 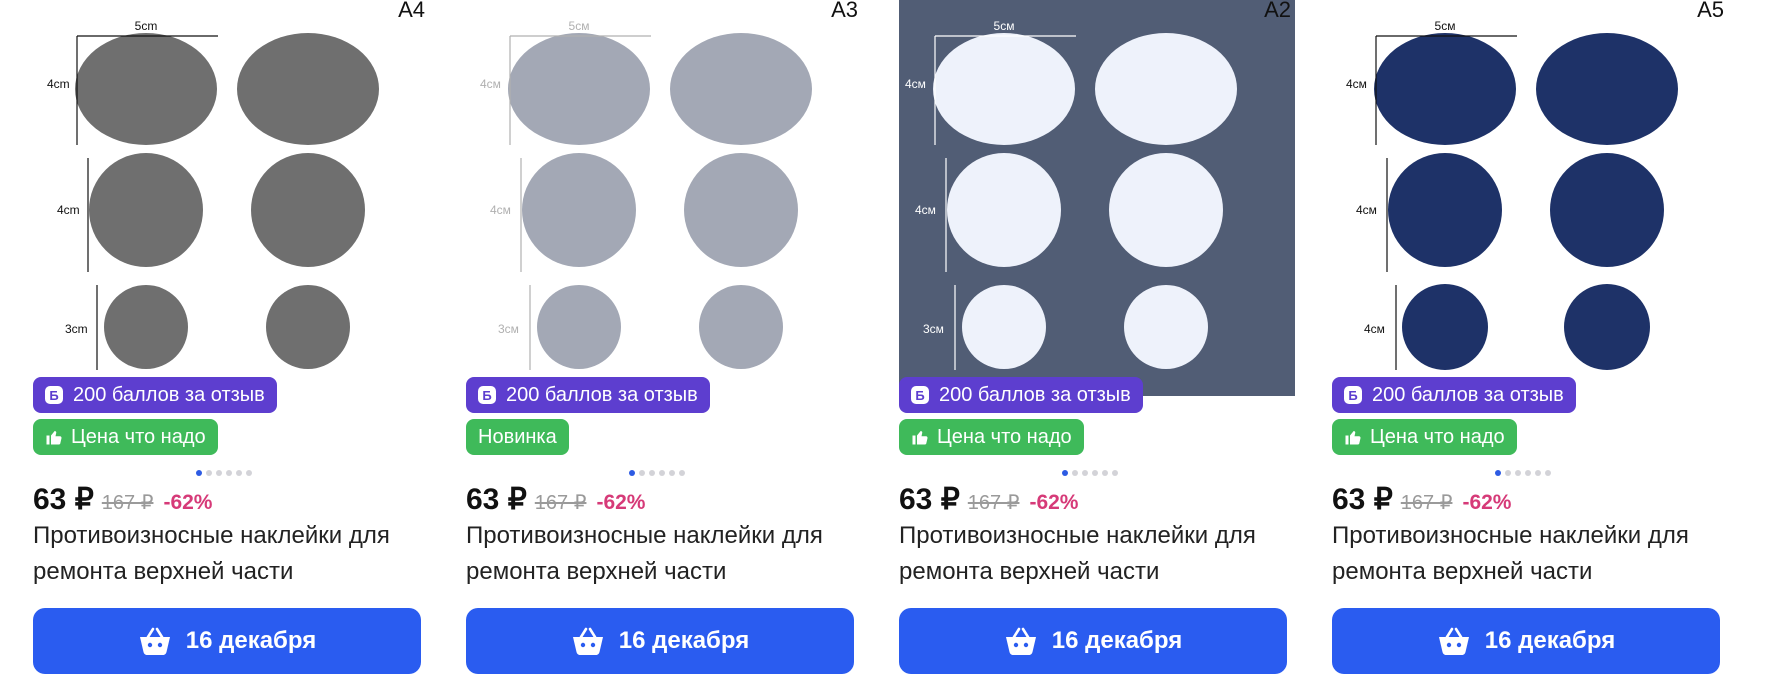 I want to click on patches-illustration: 5cm 4cm 4cm 3cm, so click(x=213, y=194).